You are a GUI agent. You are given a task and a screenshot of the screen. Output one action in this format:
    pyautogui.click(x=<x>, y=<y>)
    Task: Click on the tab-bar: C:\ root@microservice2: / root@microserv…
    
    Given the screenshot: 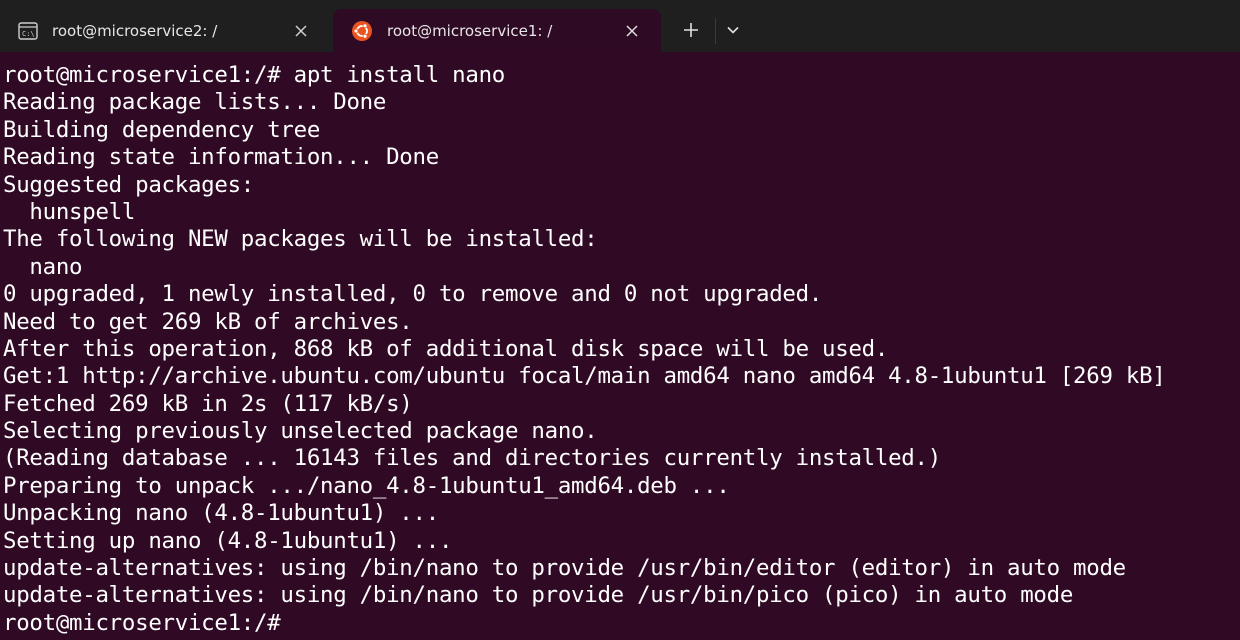 What is the action you would take?
    pyautogui.click(x=620, y=26)
    